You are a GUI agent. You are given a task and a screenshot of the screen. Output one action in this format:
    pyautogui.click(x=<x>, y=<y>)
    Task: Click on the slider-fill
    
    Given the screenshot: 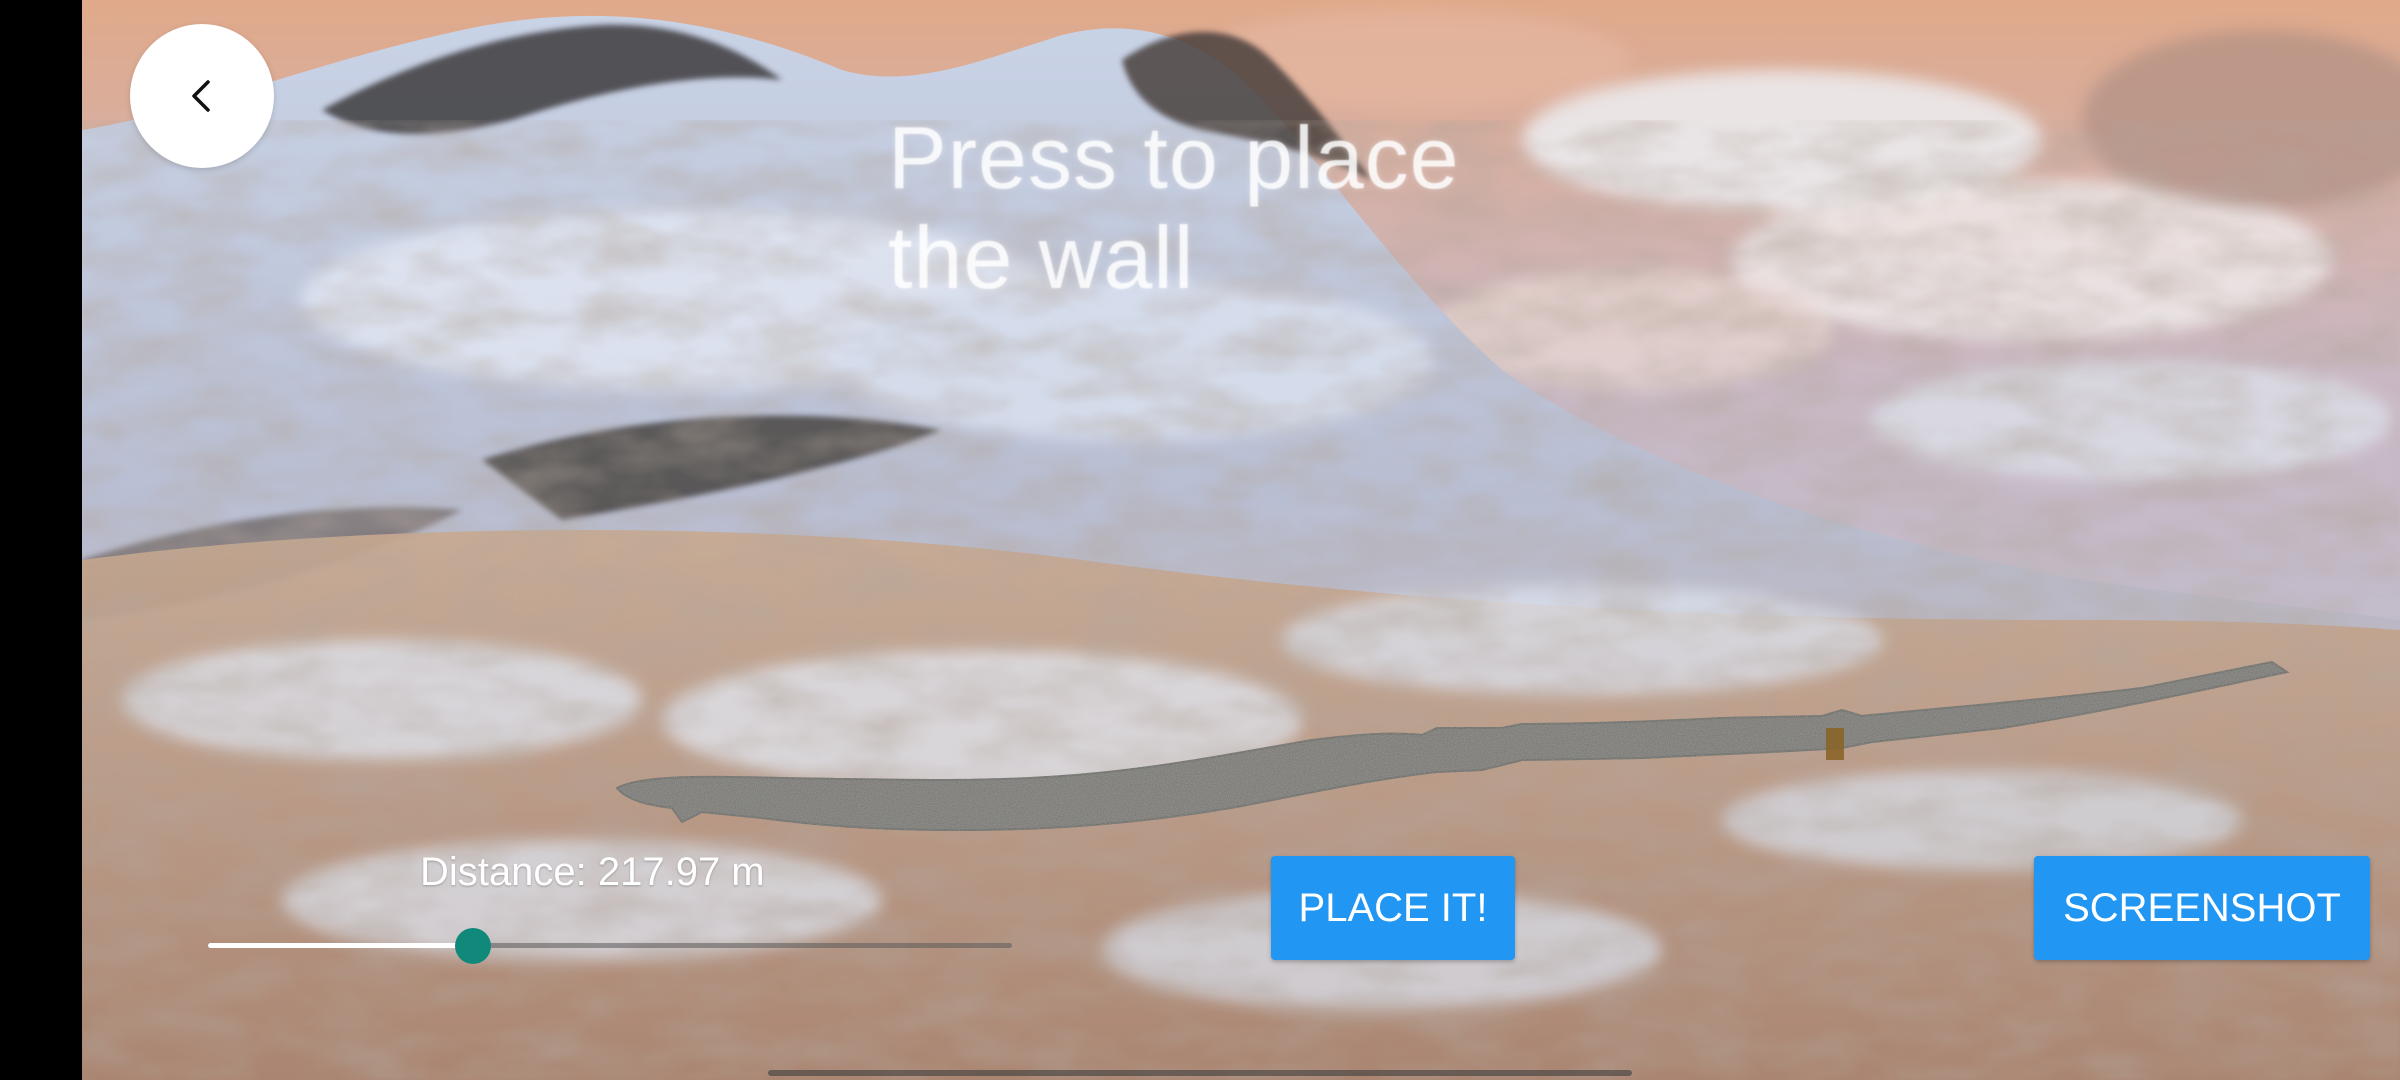 What is the action you would take?
    pyautogui.click(x=341, y=945)
    